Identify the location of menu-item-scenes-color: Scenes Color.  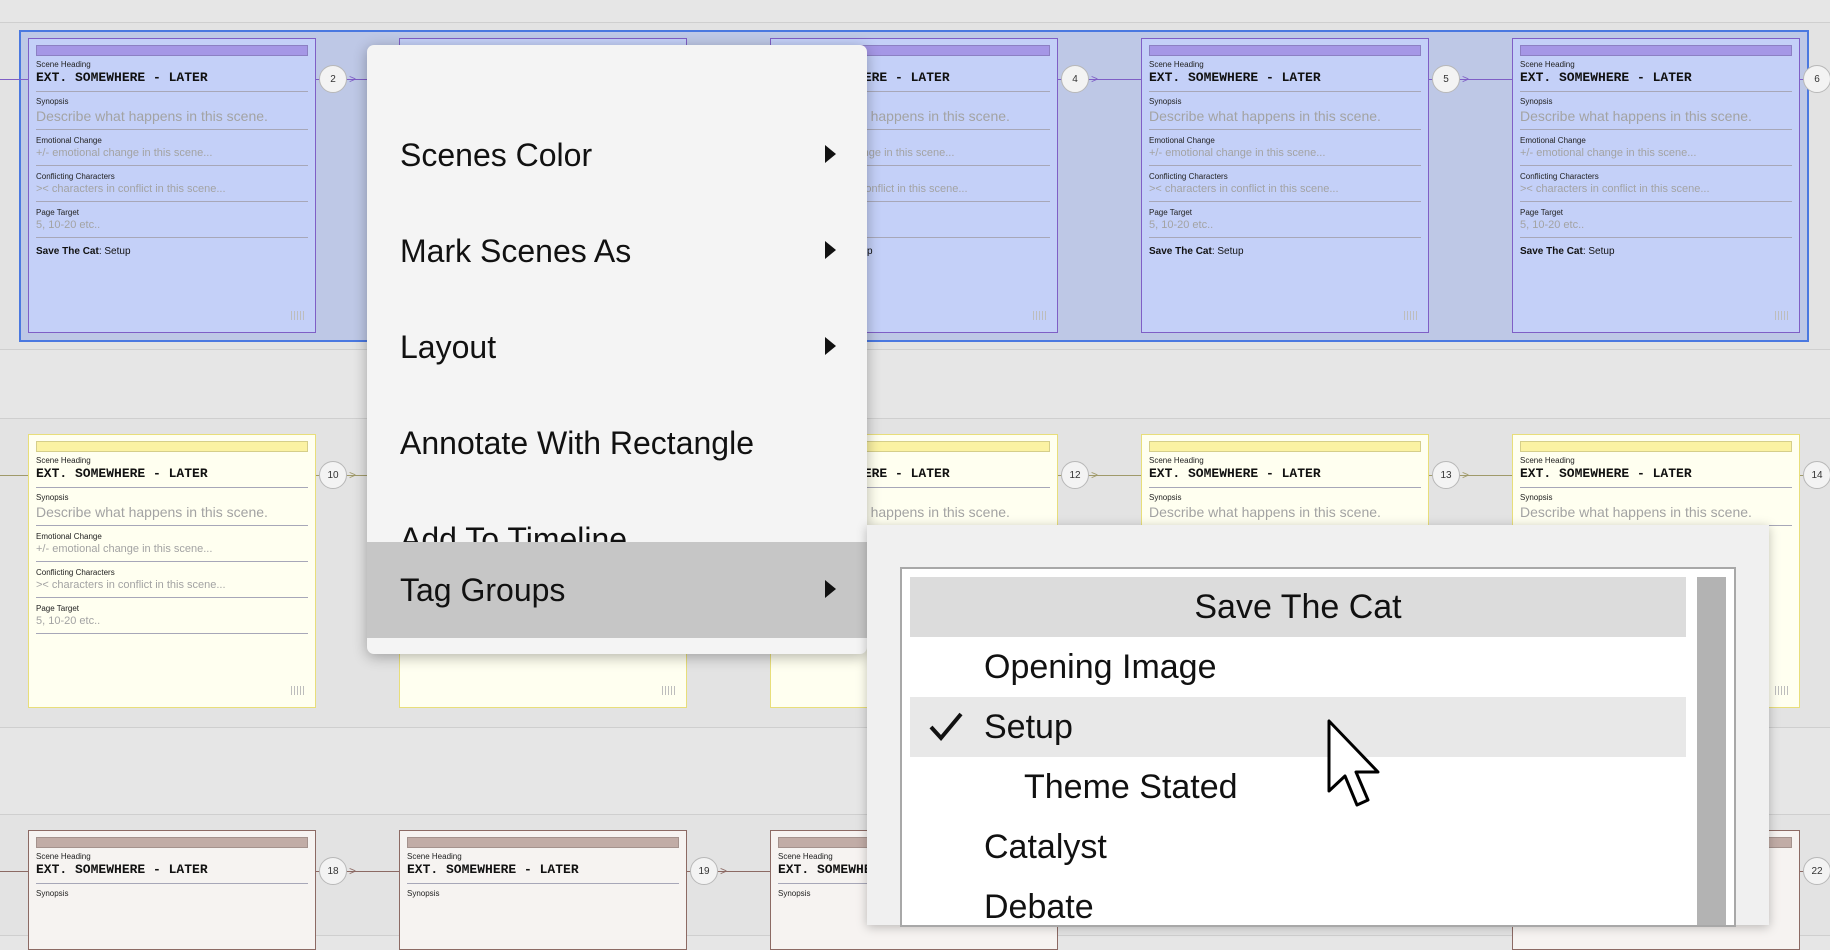
(617, 155).